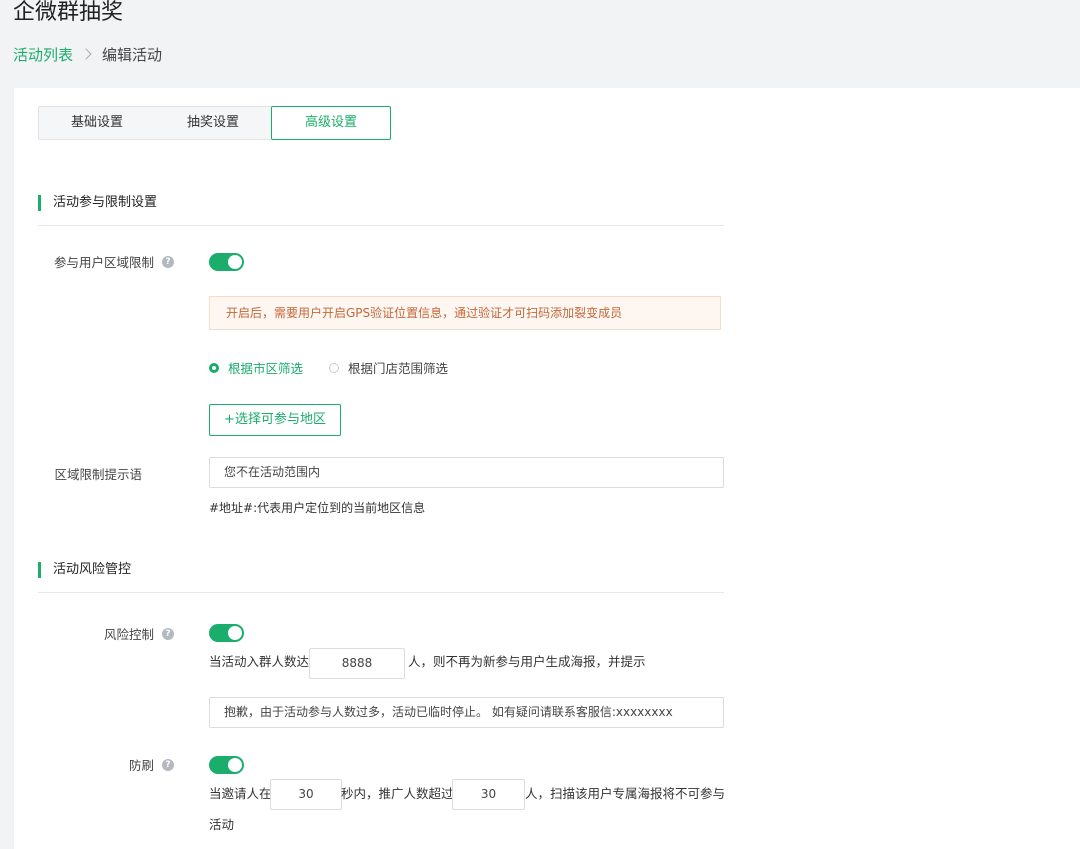  I want to click on tab-bar: 基础设置 抽奖设置 高级设置, so click(214, 123).